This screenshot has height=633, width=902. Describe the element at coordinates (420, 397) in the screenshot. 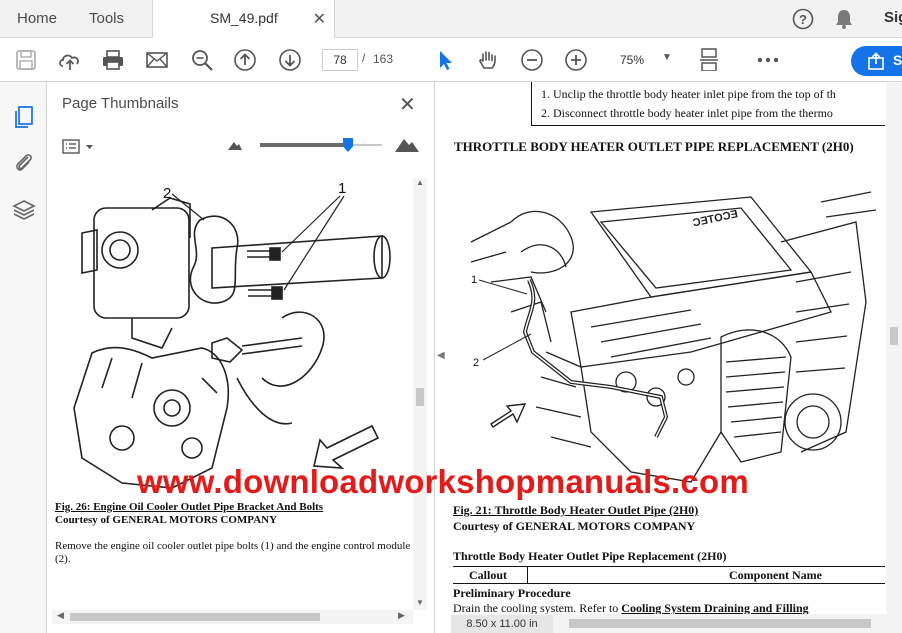

I see `thumbnails-scroll-thumb` at that location.